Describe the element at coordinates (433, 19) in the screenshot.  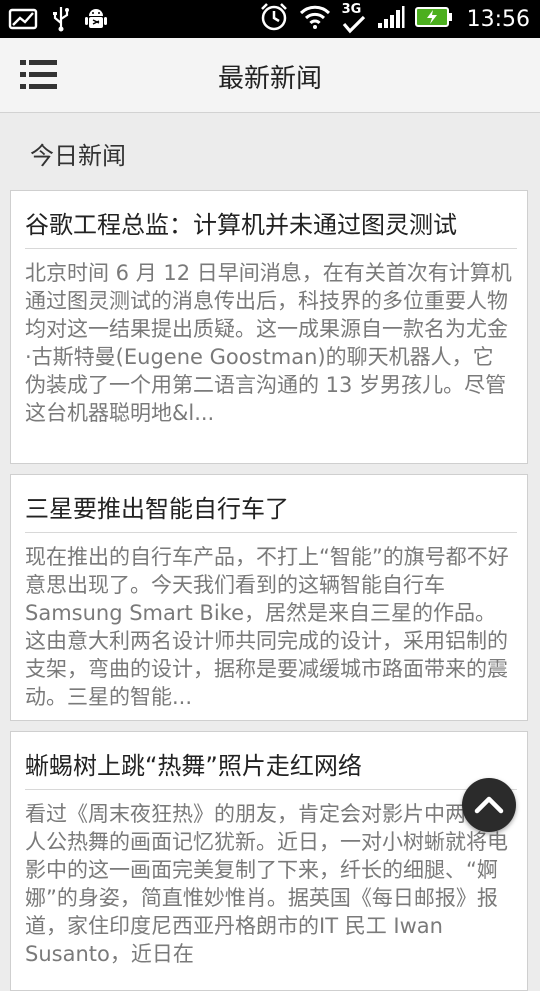
I see `battery-charging-icon` at that location.